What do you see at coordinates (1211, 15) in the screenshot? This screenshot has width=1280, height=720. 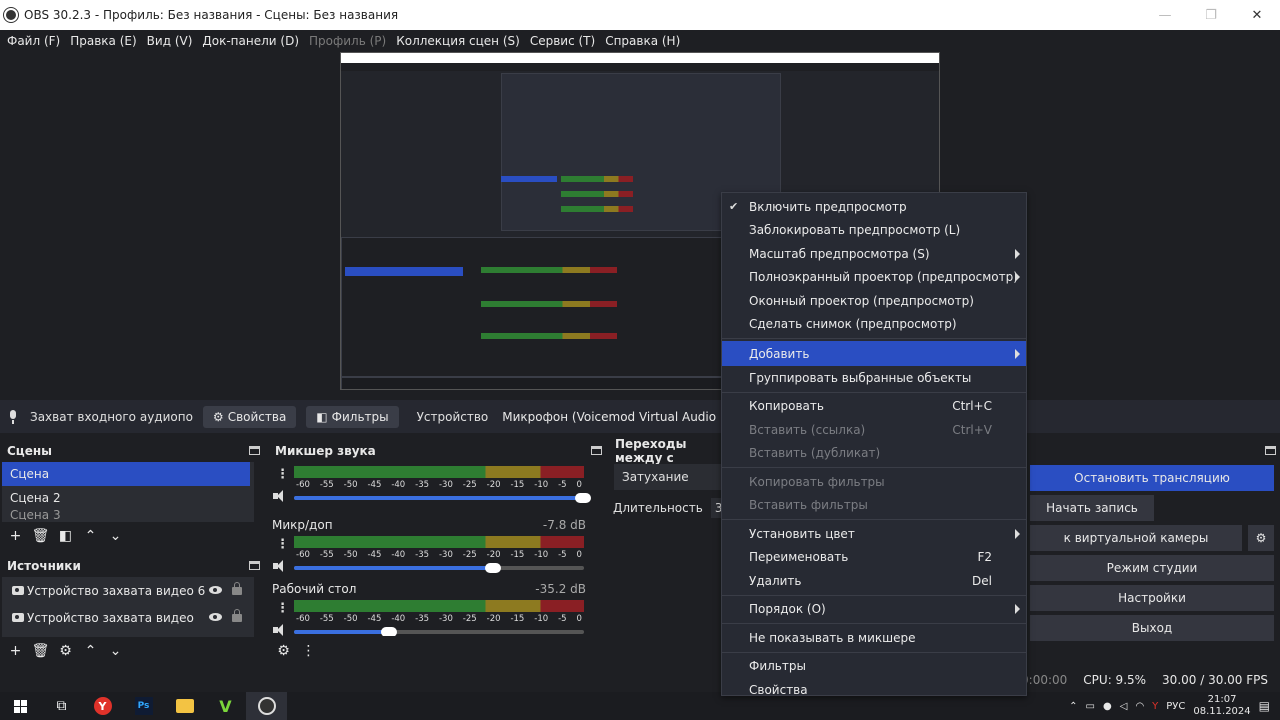 I see `maximize-button: ❐` at bounding box center [1211, 15].